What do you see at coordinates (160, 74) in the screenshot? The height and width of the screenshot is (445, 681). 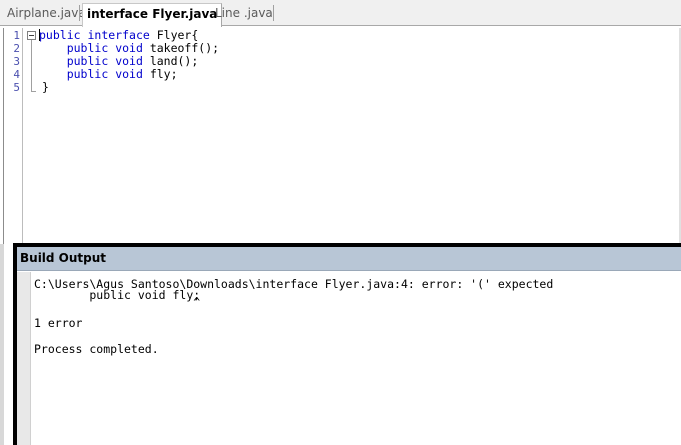 I see `code-token: fly;` at bounding box center [160, 74].